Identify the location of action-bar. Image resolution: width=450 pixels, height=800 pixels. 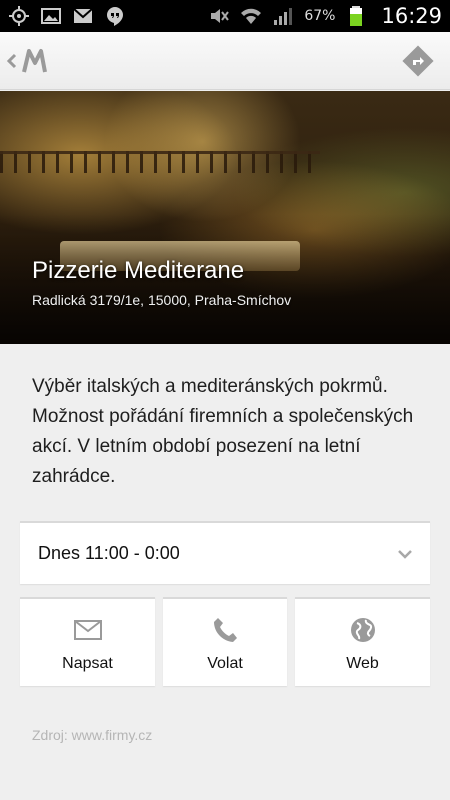
(225, 61).